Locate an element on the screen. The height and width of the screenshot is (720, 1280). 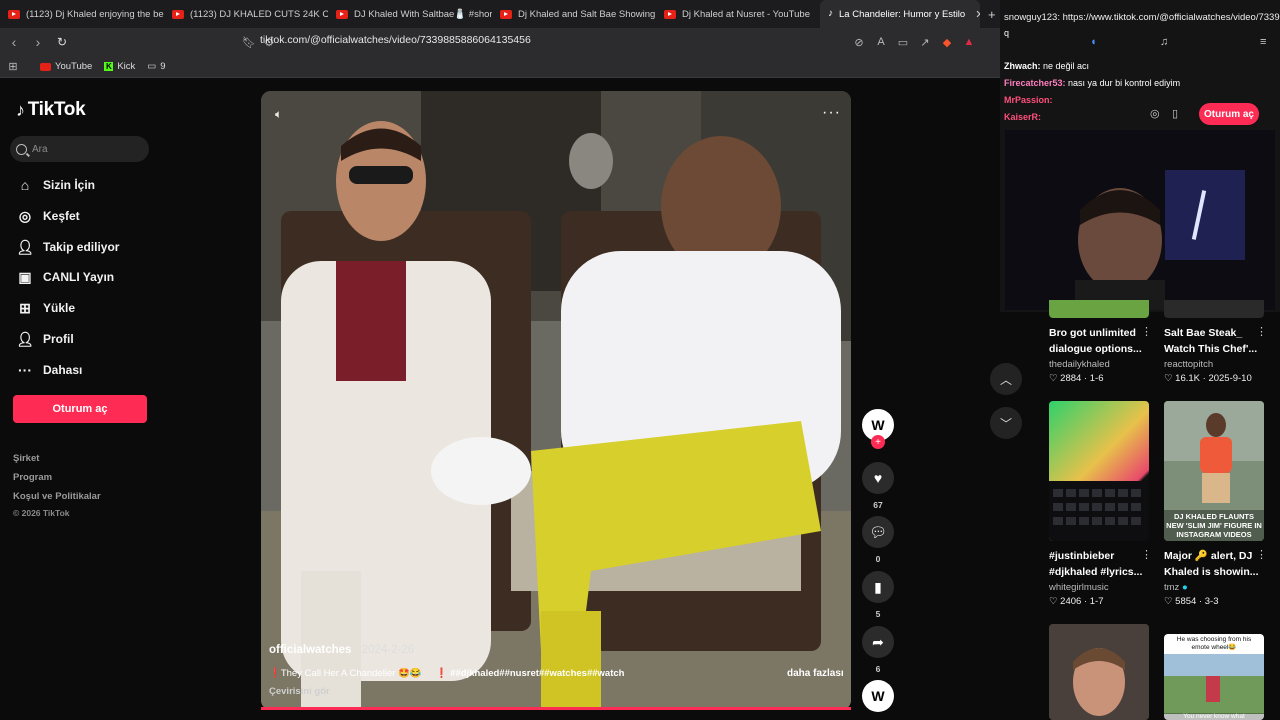
save-button: ▮ is located at coordinates (878, 587).